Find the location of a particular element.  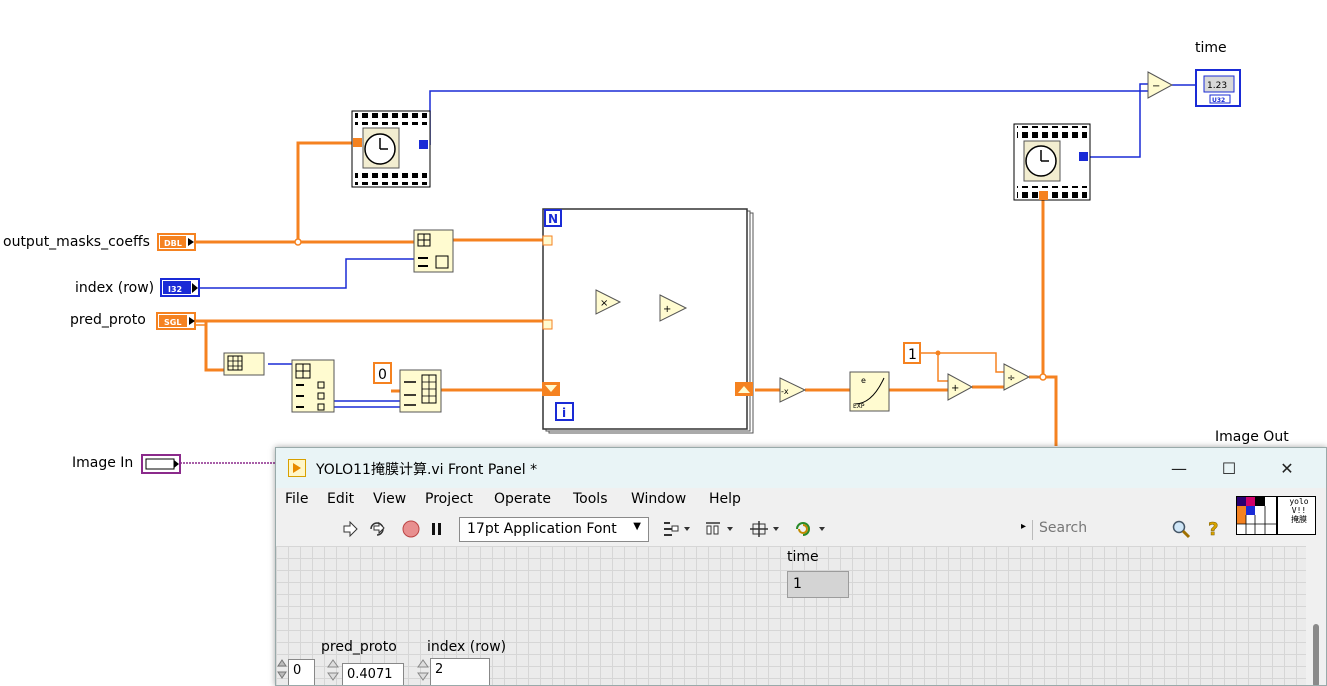

index-row-control: 2 is located at coordinates (460, 671).